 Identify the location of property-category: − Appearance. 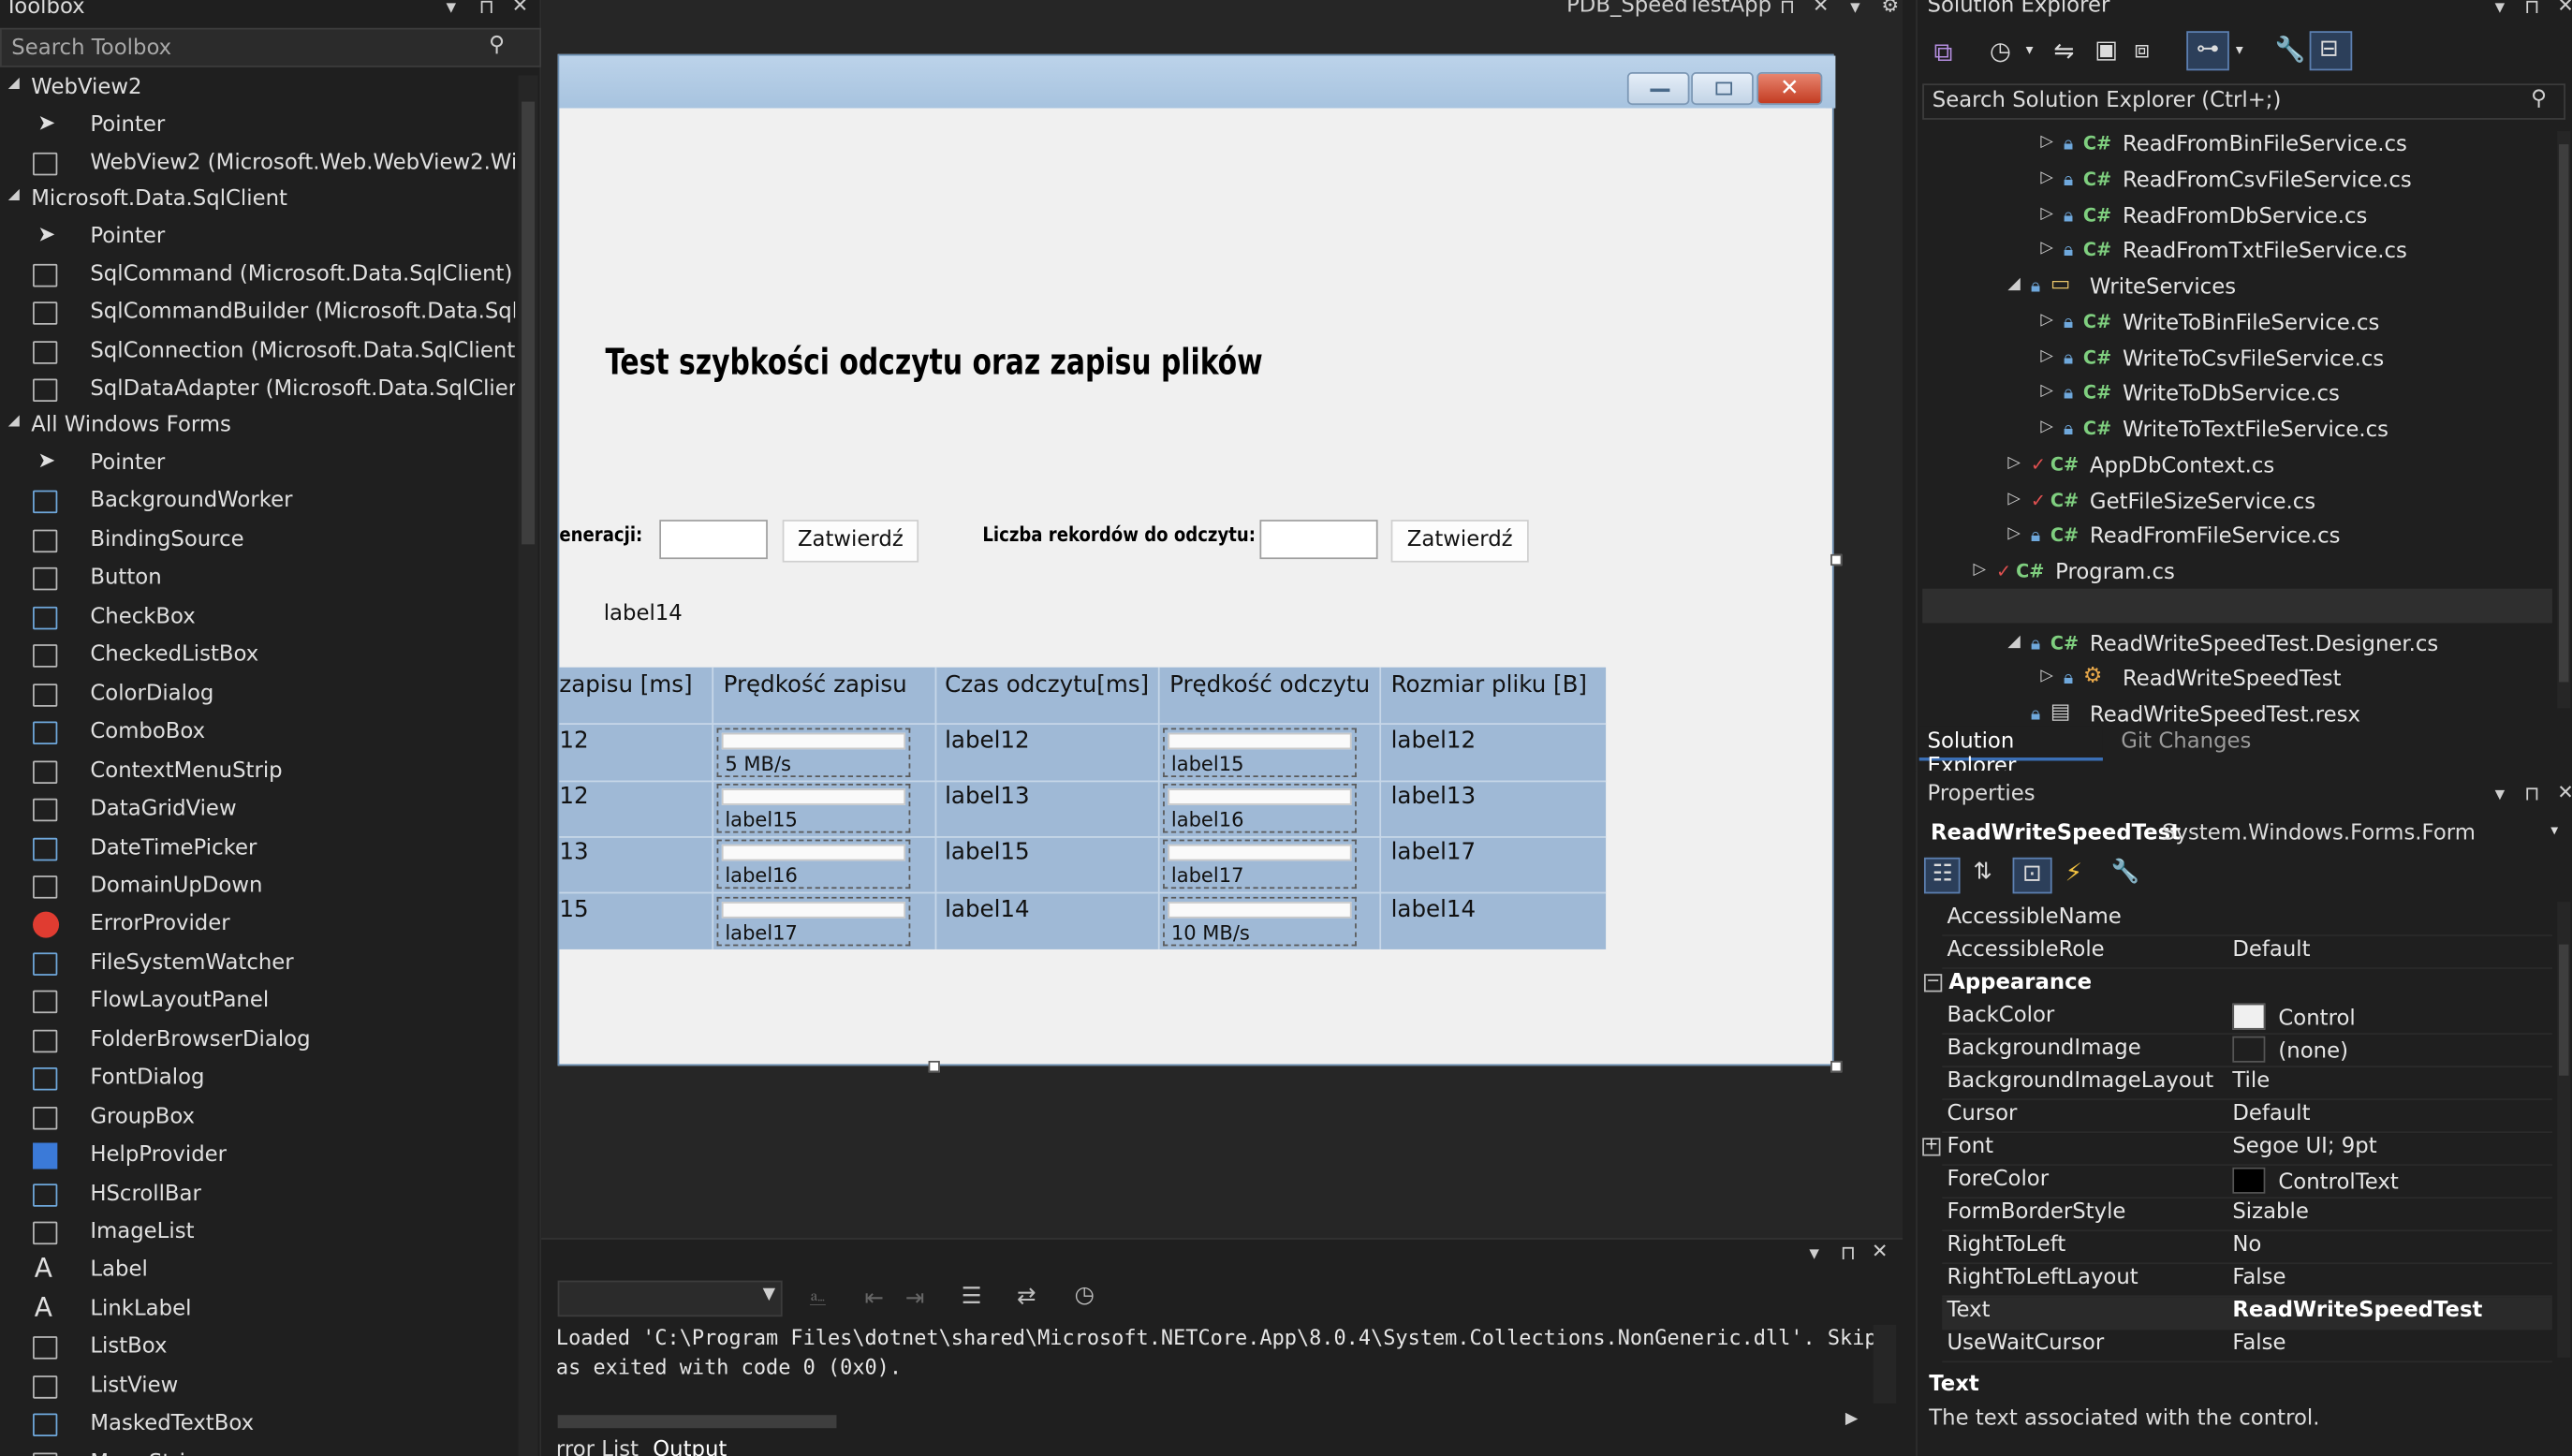
(2237, 985).